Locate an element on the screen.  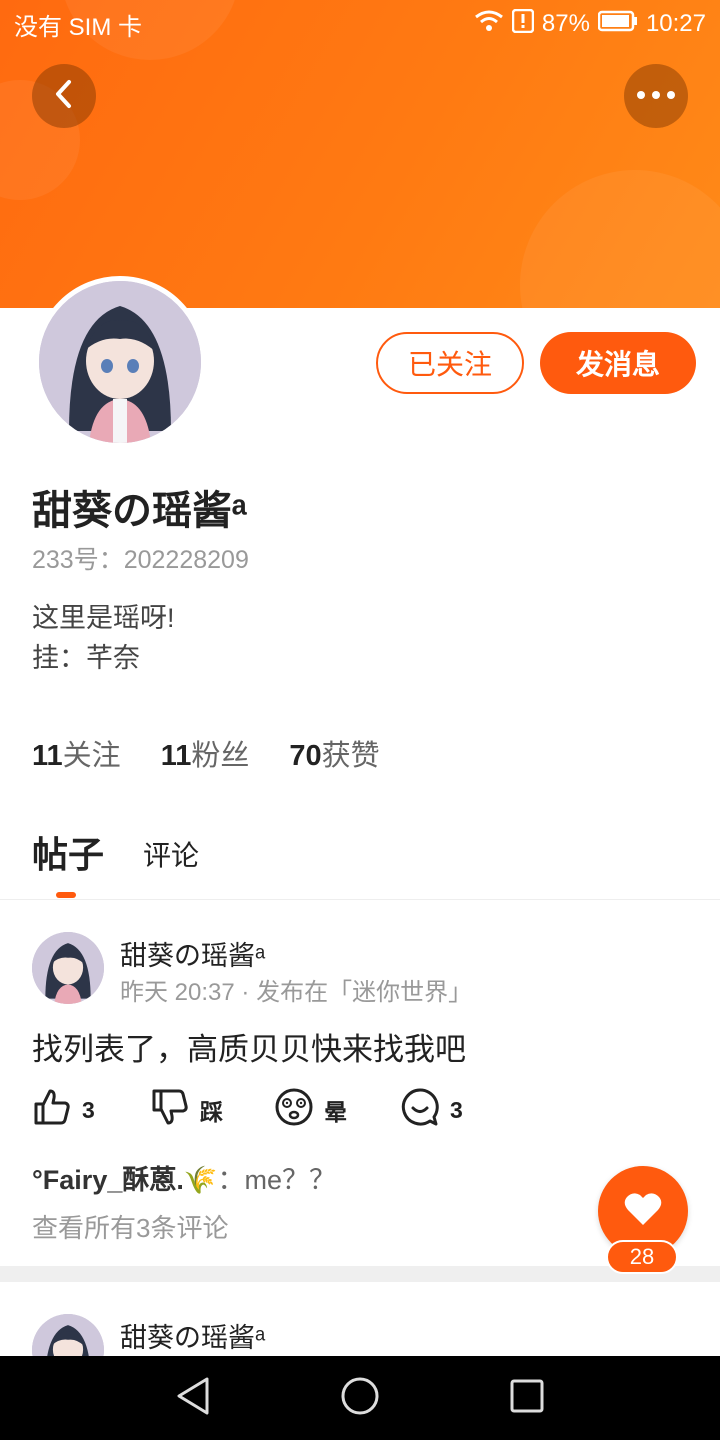
dizzy-label: 晕 is located at coordinates (335, 1112).